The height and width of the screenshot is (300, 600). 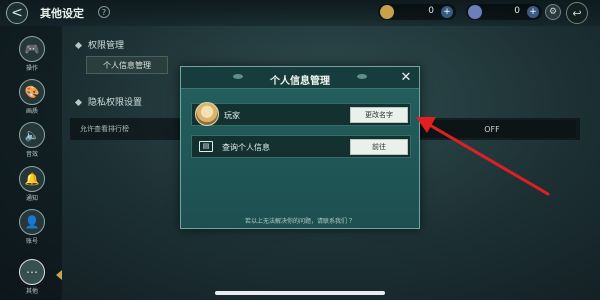 I want to click on exit-icon: ↩, so click(x=577, y=13).